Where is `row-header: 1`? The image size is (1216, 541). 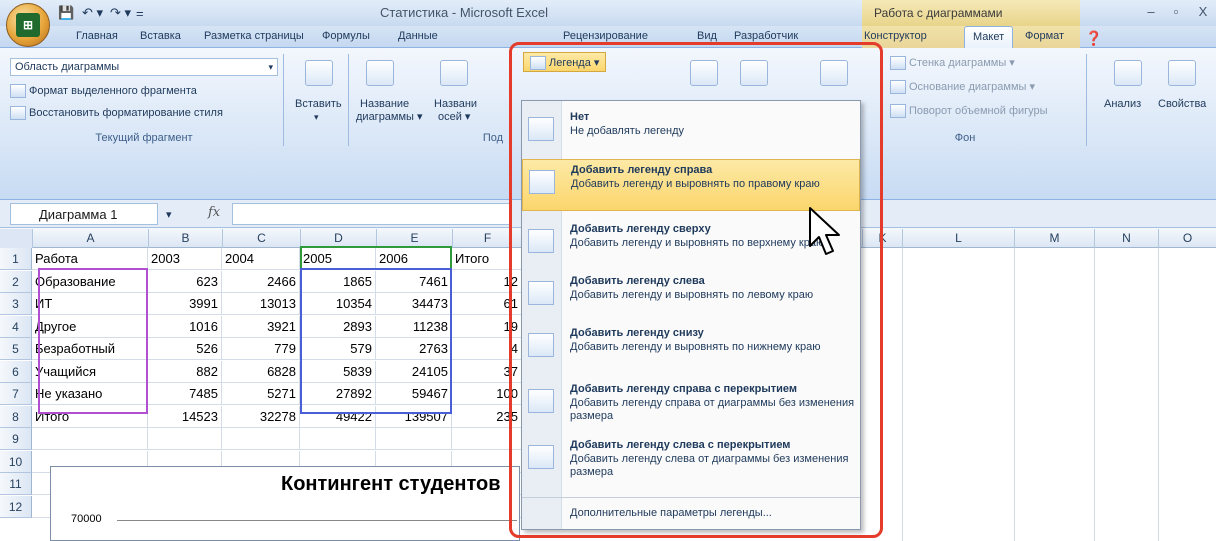 row-header: 1 is located at coordinates (16, 259).